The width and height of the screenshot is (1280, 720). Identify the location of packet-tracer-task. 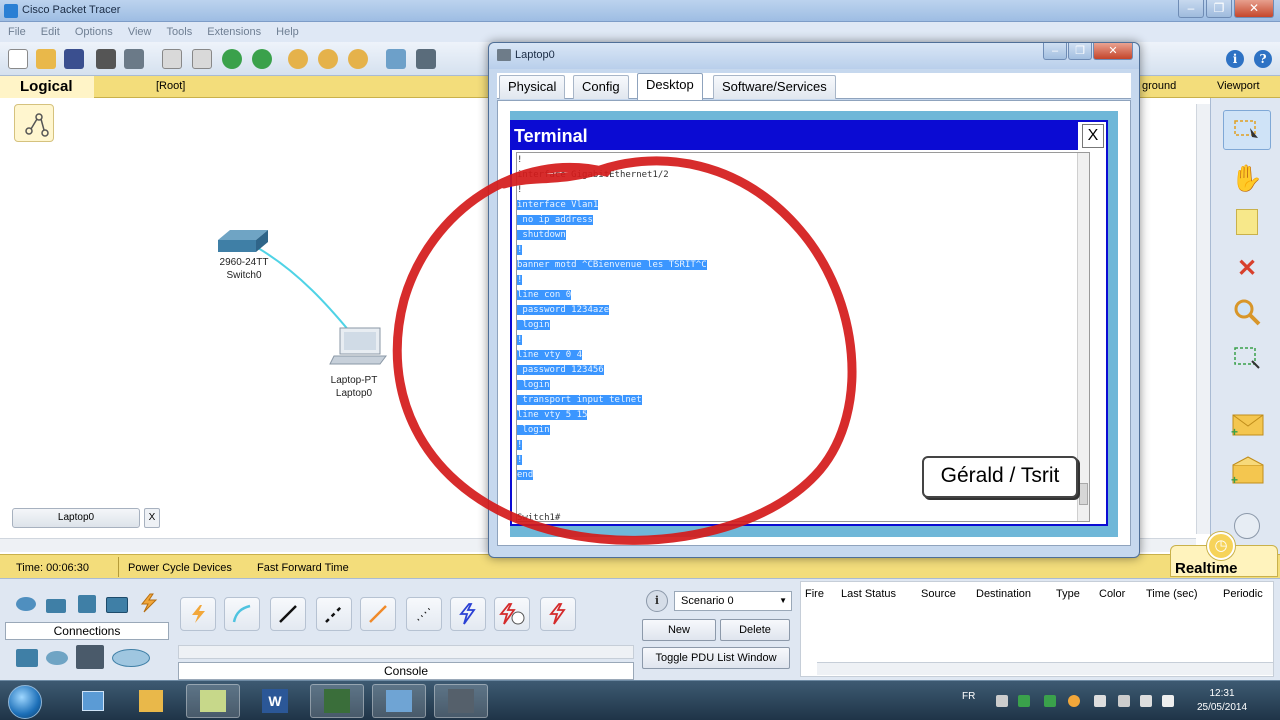
(337, 701).